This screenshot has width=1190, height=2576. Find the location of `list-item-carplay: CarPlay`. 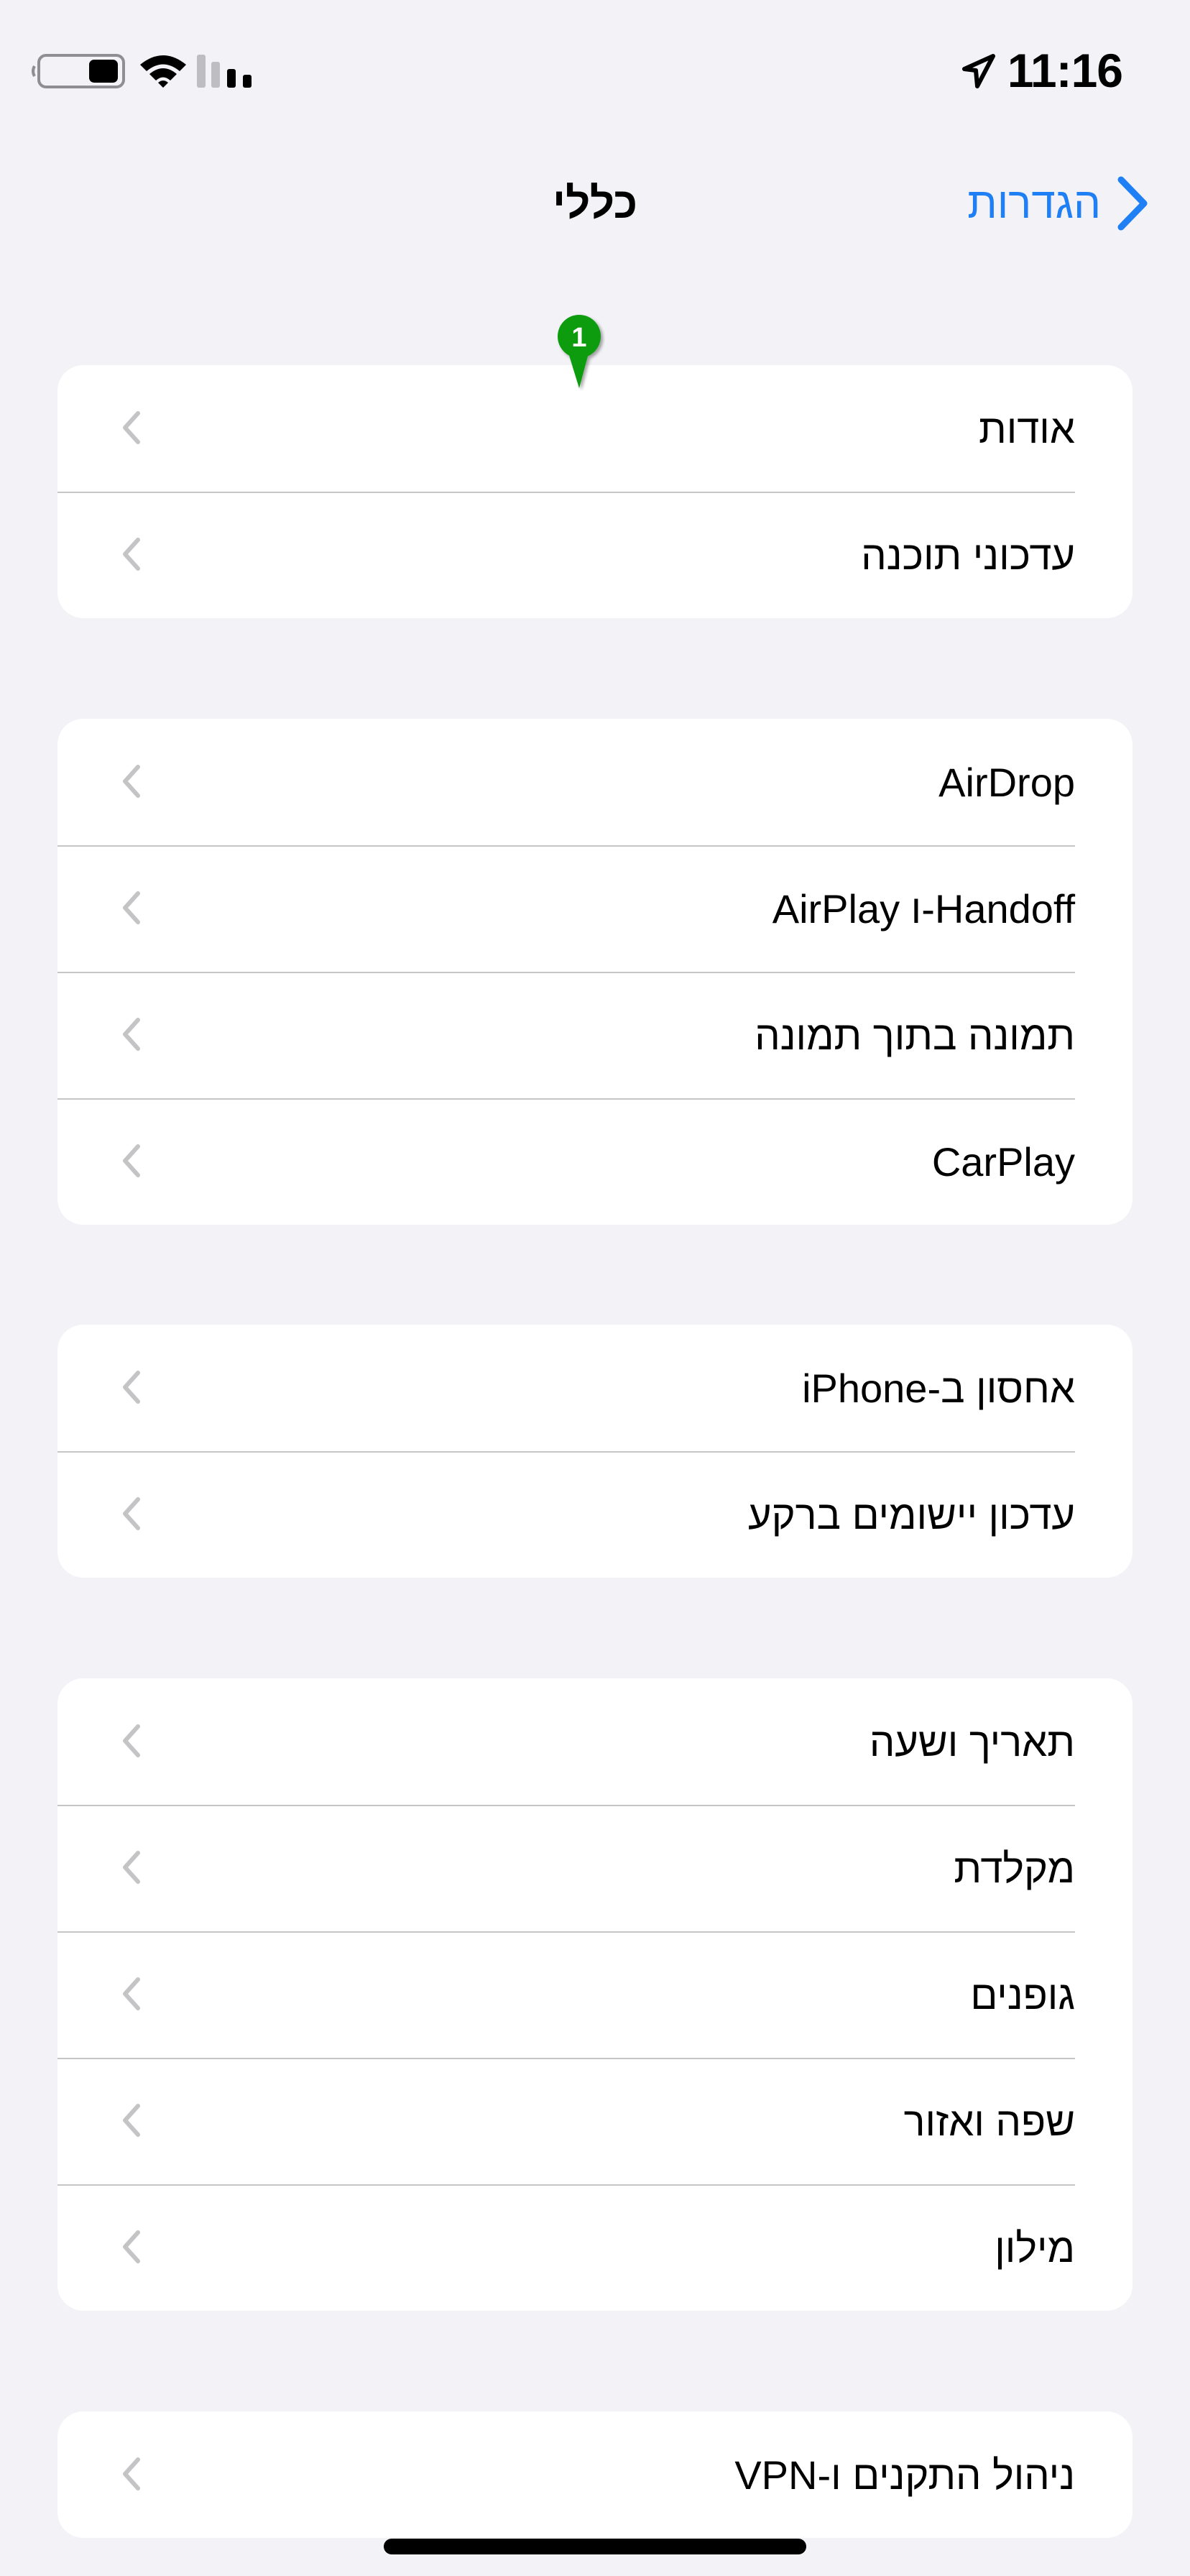

list-item-carplay: CarPlay is located at coordinates (595, 1161).